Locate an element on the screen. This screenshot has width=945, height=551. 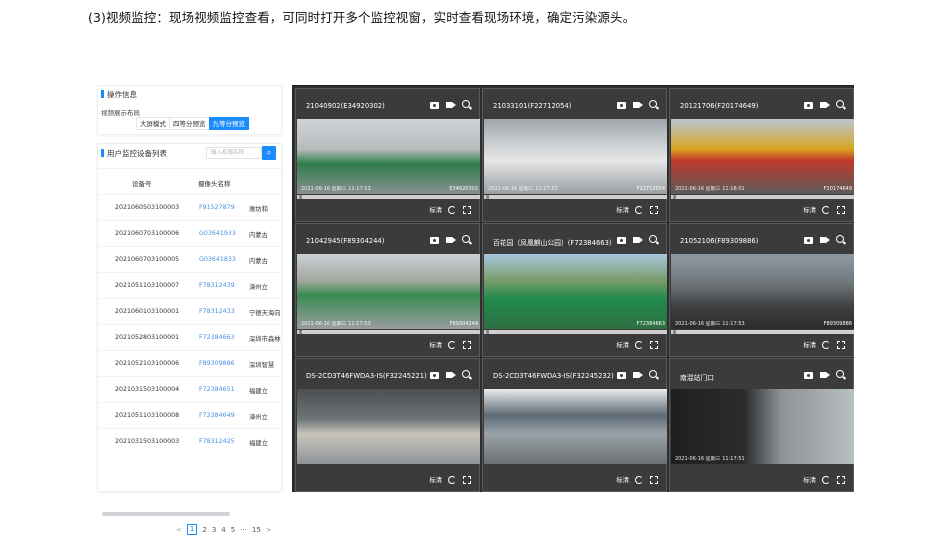
camera-link: G03641933 is located at coordinates (217, 233).